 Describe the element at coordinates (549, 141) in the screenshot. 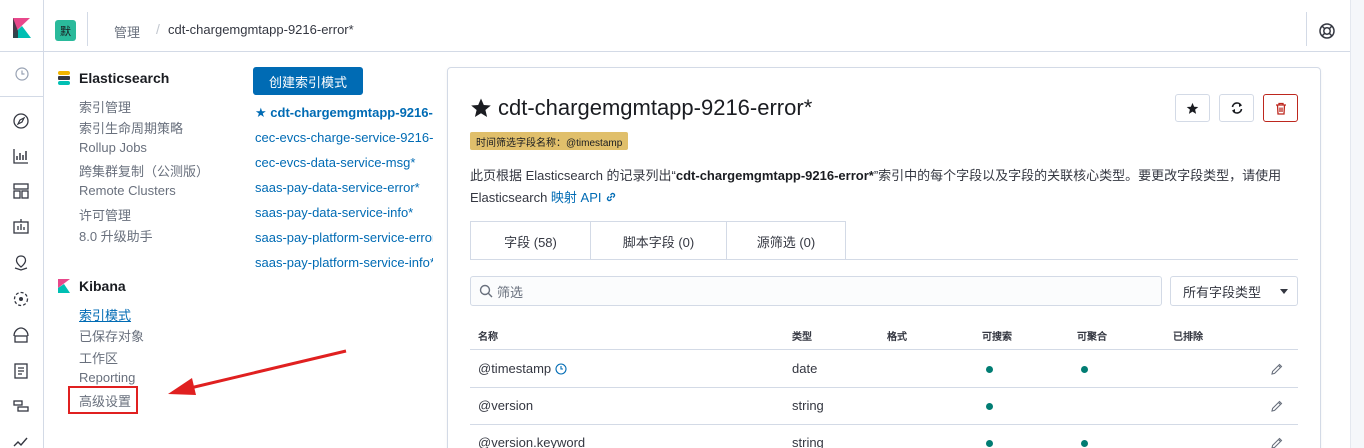

I see `time-field-badge: 时间筛选字段名称：@timestamp` at that location.